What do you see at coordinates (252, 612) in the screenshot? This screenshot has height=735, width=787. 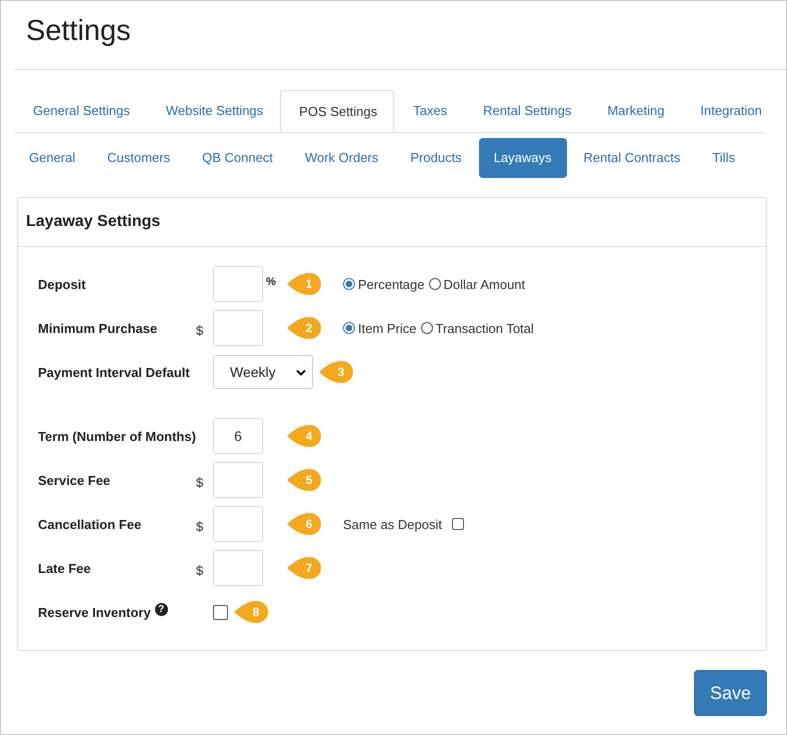 I see `callout-marker: 8` at bounding box center [252, 612].